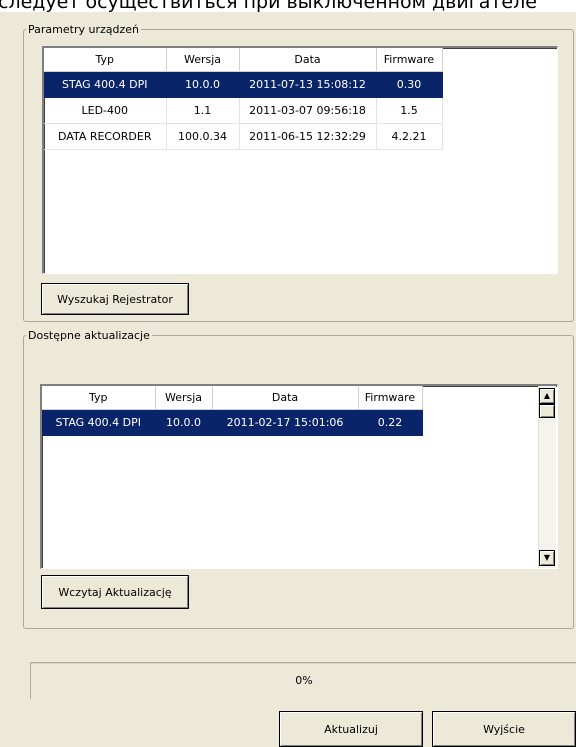 The height and width of the screenshot is (747, 576). I want to click on device-data: 2011-03-07 09:56:18, so click(308, 110).